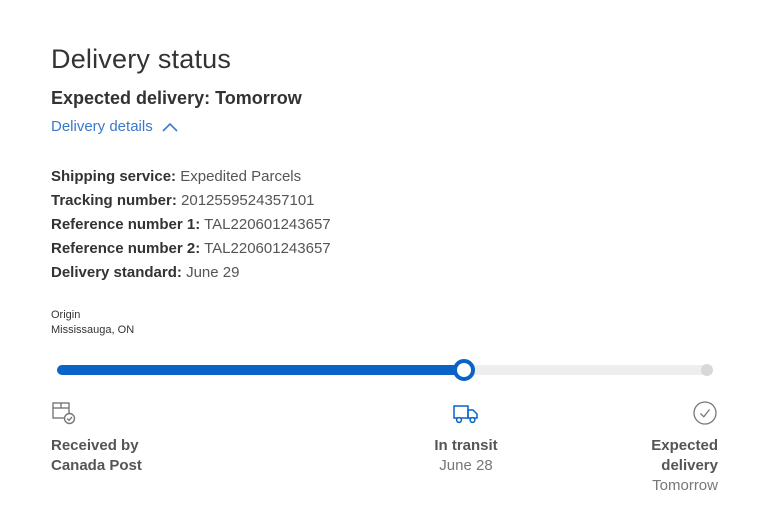  Describe the element at coordinates (213, 272) in the screenshot. I see `info-value: June 29` at that location.